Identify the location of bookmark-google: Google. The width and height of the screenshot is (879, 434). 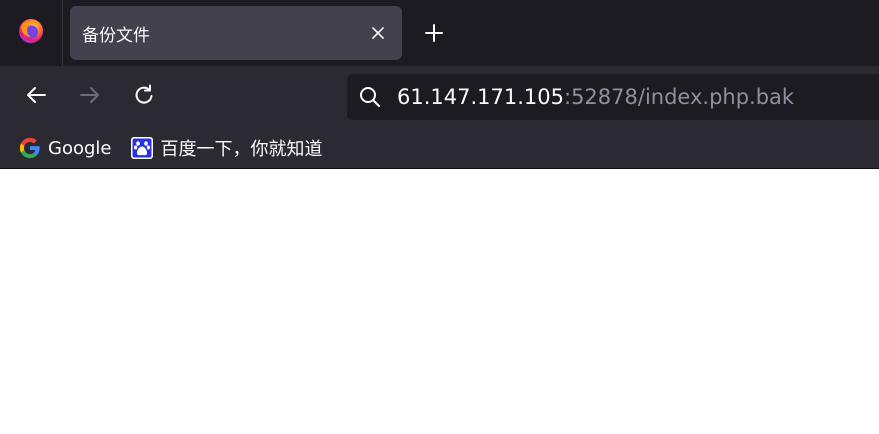
(64, 148).